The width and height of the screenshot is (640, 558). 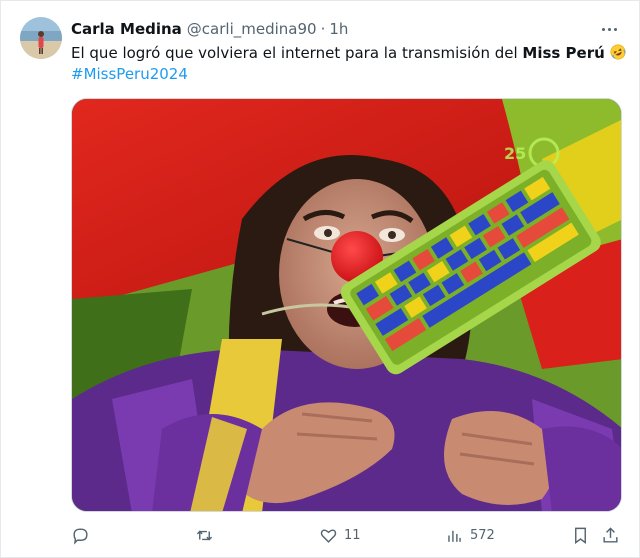 What do you see at coordinates (129, 74) in the screenshot?
I see `hashtag-link: #MissPeru2024` at bounding box center [129, 74].